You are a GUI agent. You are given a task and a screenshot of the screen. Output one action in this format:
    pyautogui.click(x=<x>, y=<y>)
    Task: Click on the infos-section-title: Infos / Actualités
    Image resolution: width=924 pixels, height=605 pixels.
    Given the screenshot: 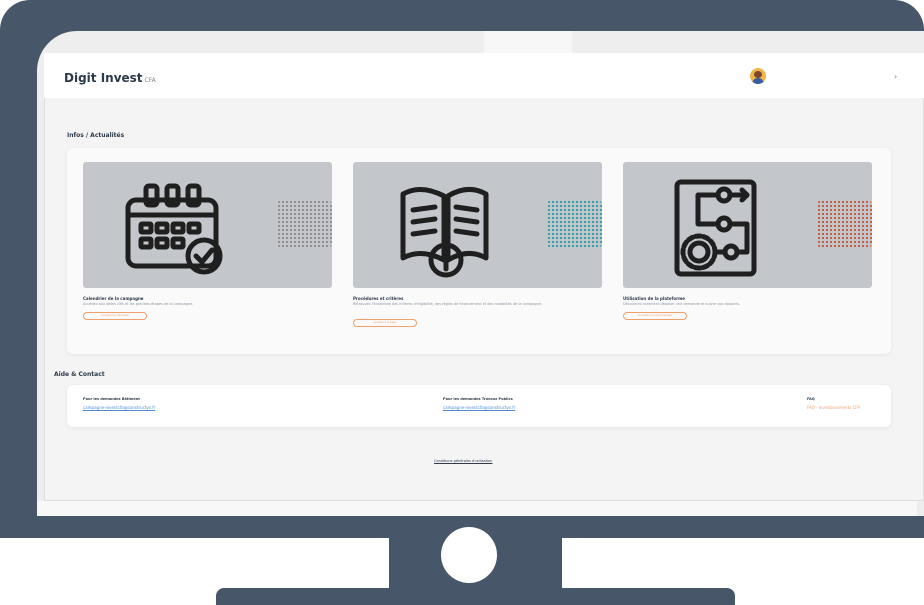 What is the action you would take?
    pyautogui.click(x=96, y=135)
    